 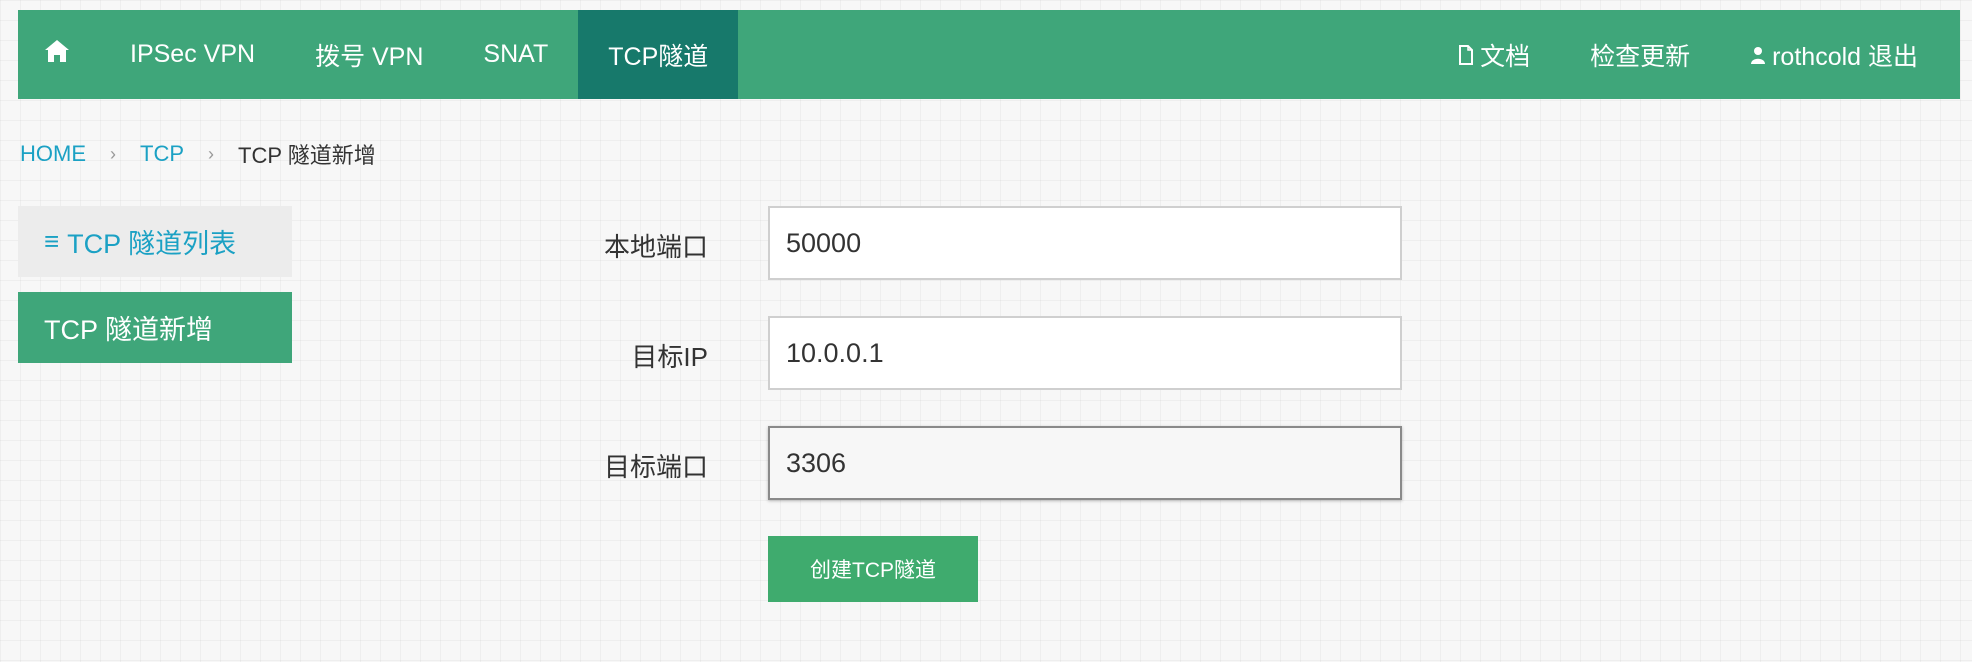 I want to click on nav-snat-label: SNAT, so click(x=516, y=54).